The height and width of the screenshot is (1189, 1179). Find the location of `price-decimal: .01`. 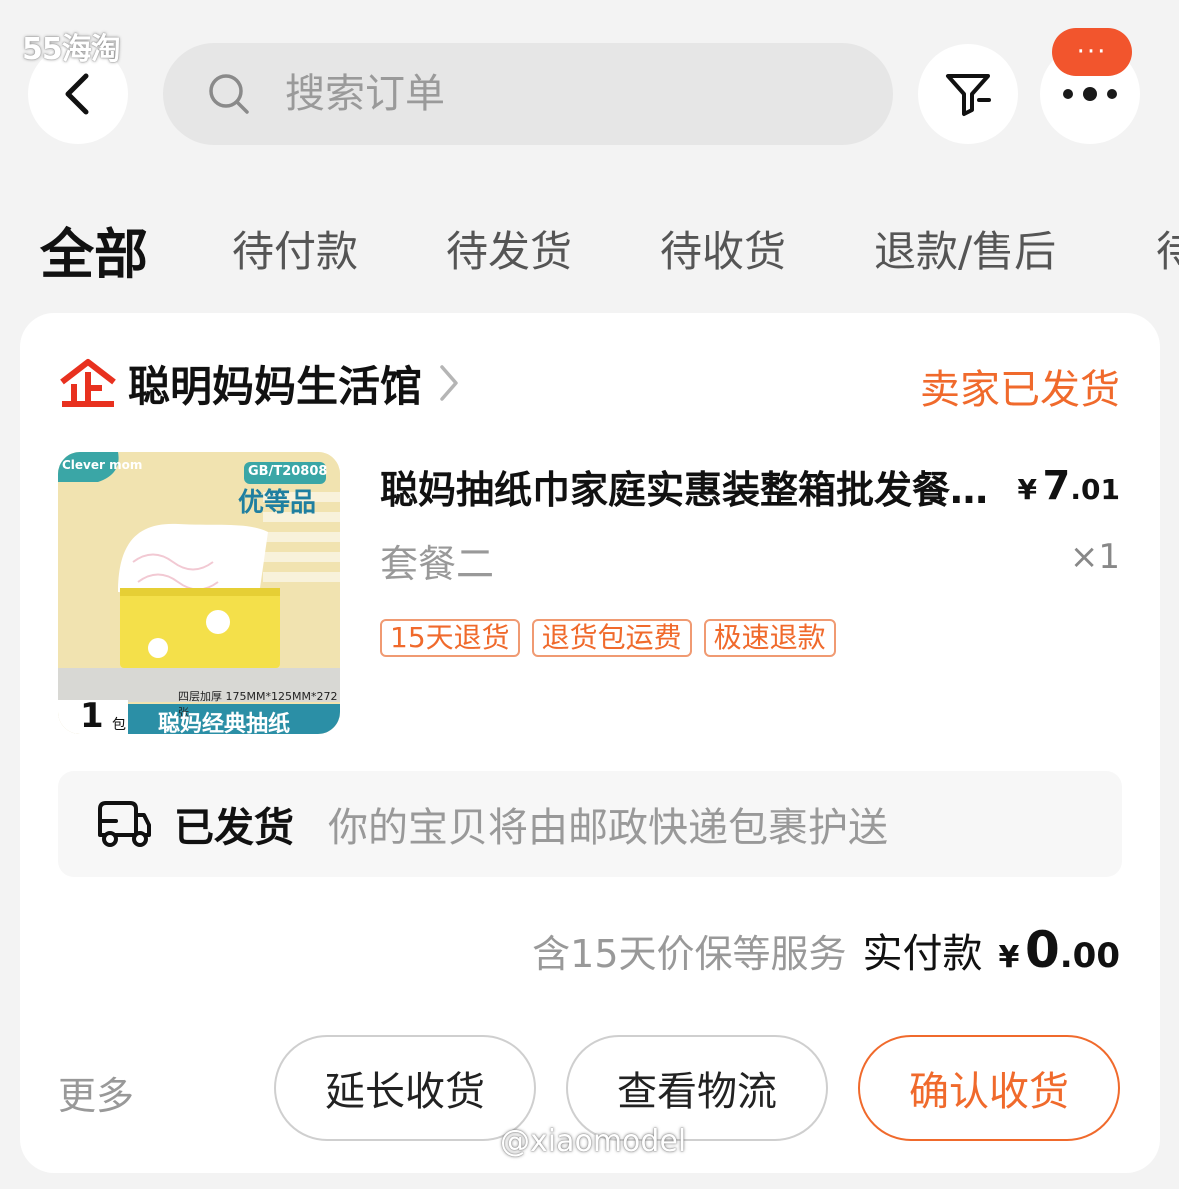

price-decimal: .01 is located at coordinates (1095, 489).